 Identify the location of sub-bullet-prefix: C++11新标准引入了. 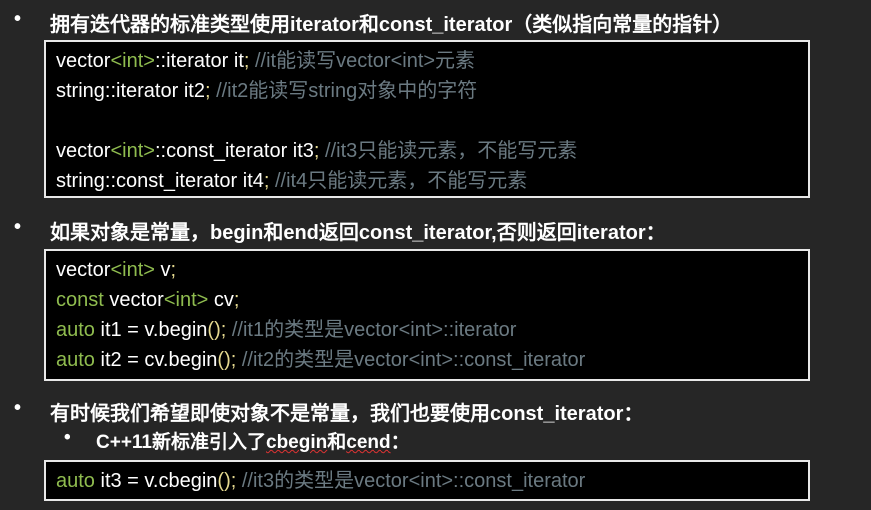
(181, 442).